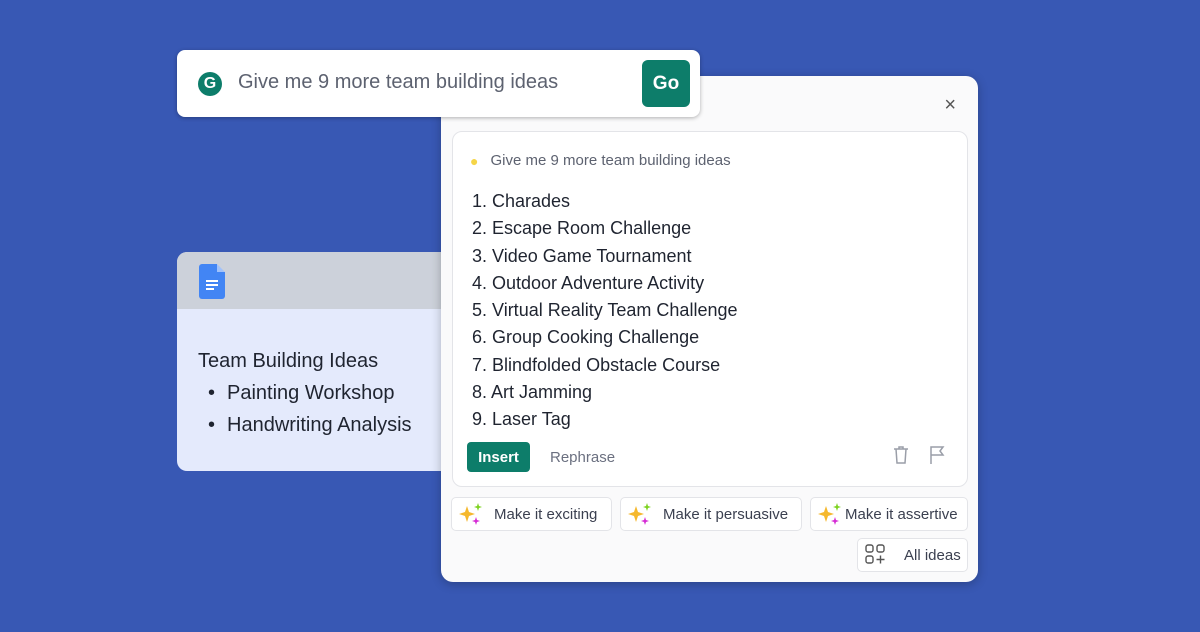 Image resolution: width=1200 pixels, height=632 pixels. I want to click on make-it-exciting-chip: Make it exciting, so click(531, 514).